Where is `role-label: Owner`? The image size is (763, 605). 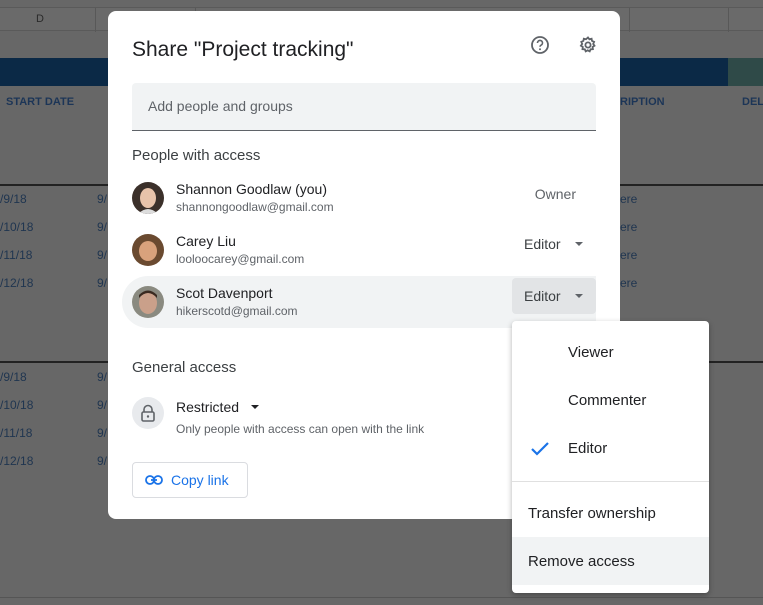 role-label: Owner is located at coordinates (555, 194).